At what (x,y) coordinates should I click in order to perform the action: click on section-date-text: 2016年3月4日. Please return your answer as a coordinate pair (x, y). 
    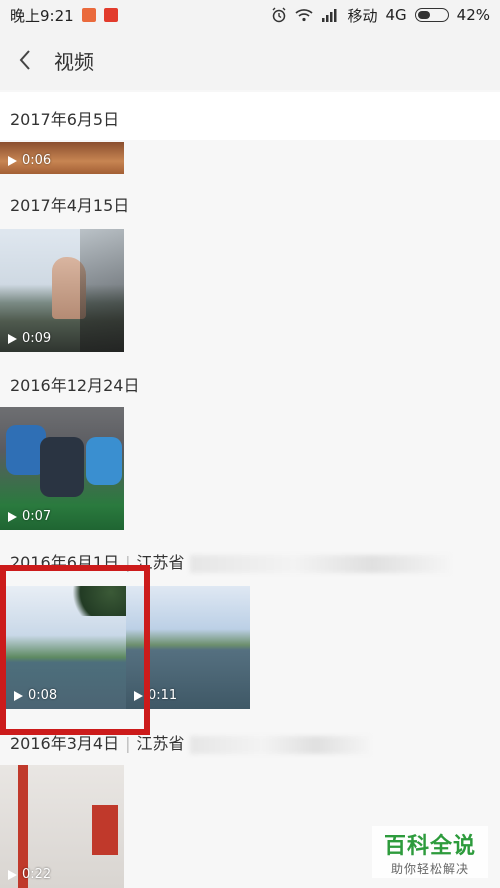
    Looking at the image, I should click on (65, 743).